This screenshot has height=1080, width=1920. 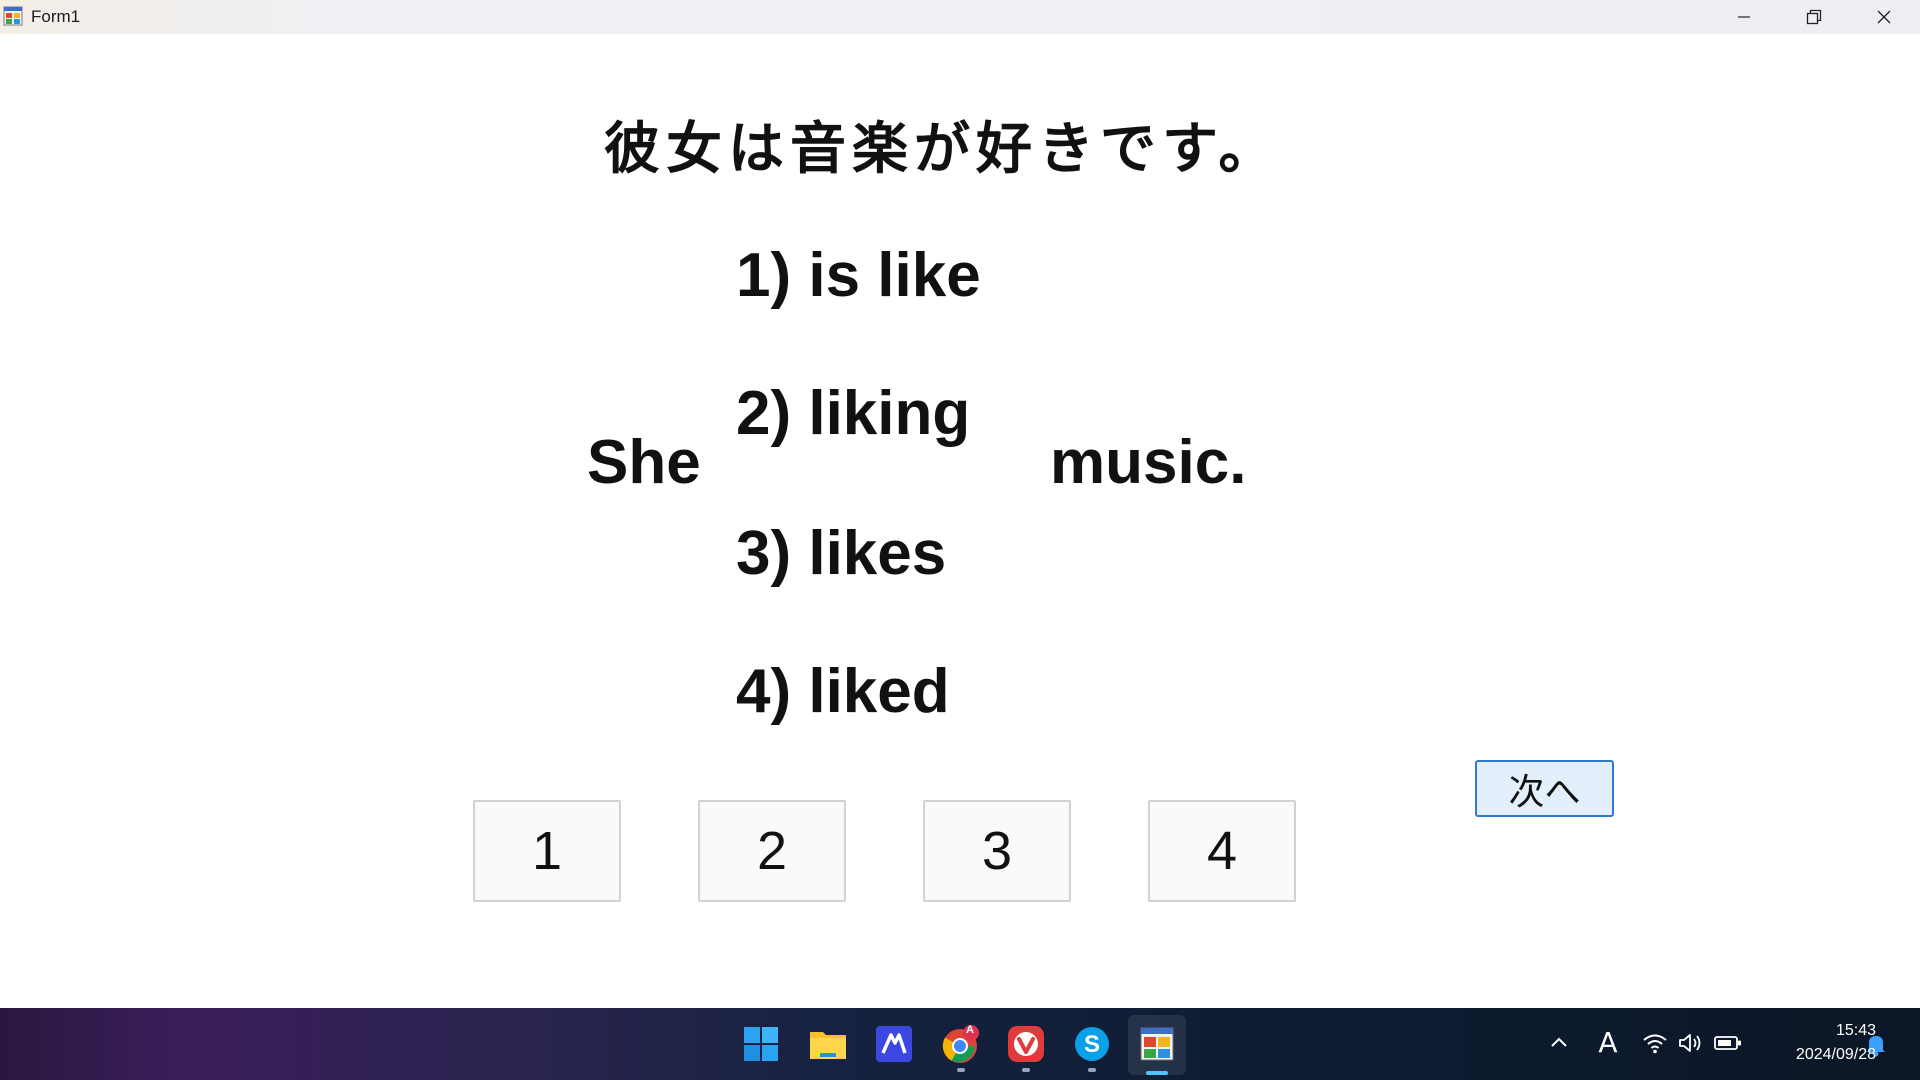 What do you see at coordinates (1828, 1031) in the screenshot?
I see `clock-time: 15:43` at bounding box center [1828, 1031].